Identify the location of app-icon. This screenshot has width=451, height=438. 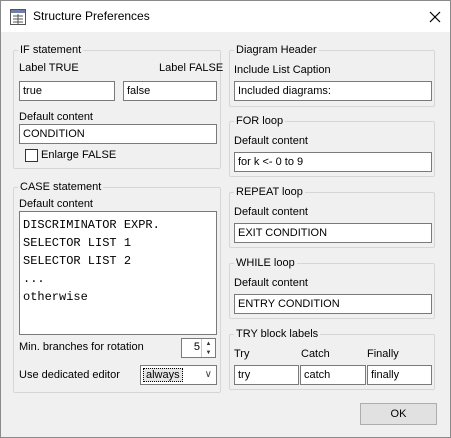
(18, 17).